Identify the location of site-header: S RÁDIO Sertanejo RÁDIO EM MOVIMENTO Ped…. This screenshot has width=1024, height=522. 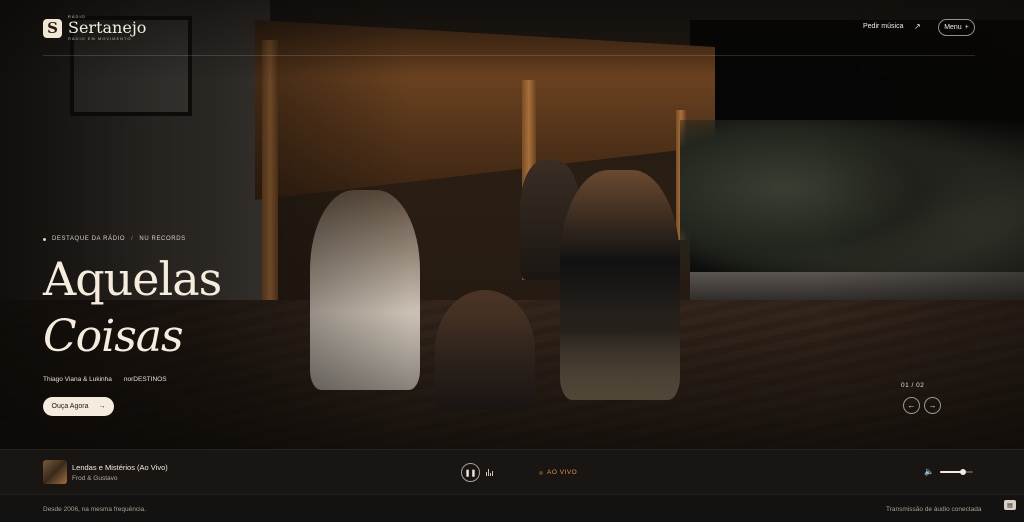
(512, 28).